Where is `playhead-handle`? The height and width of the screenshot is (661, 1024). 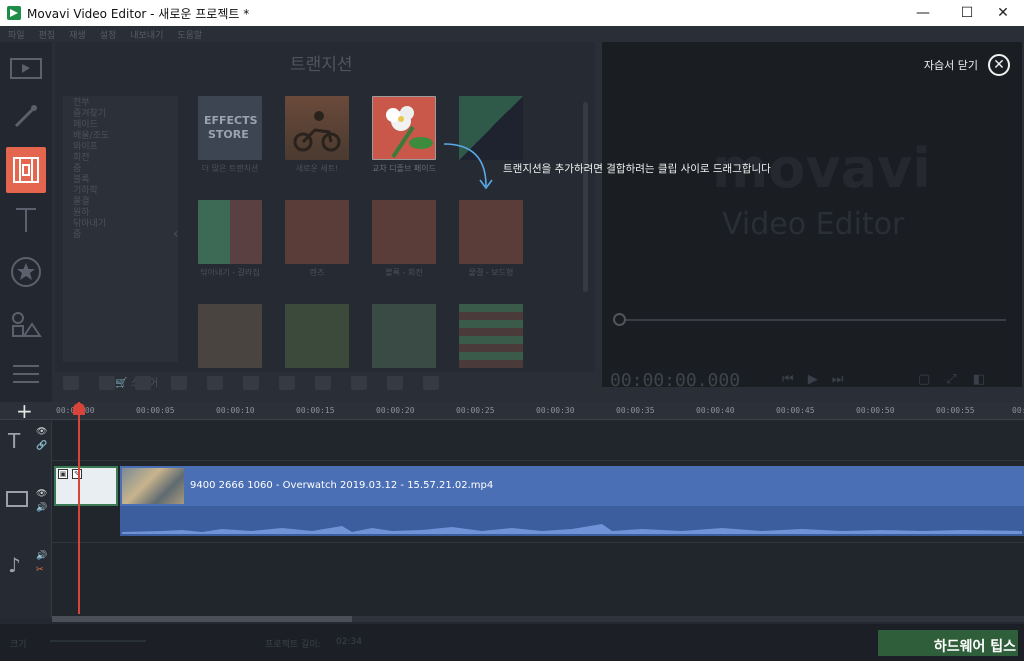
playhead-handle is located at coordinates (79, 409).